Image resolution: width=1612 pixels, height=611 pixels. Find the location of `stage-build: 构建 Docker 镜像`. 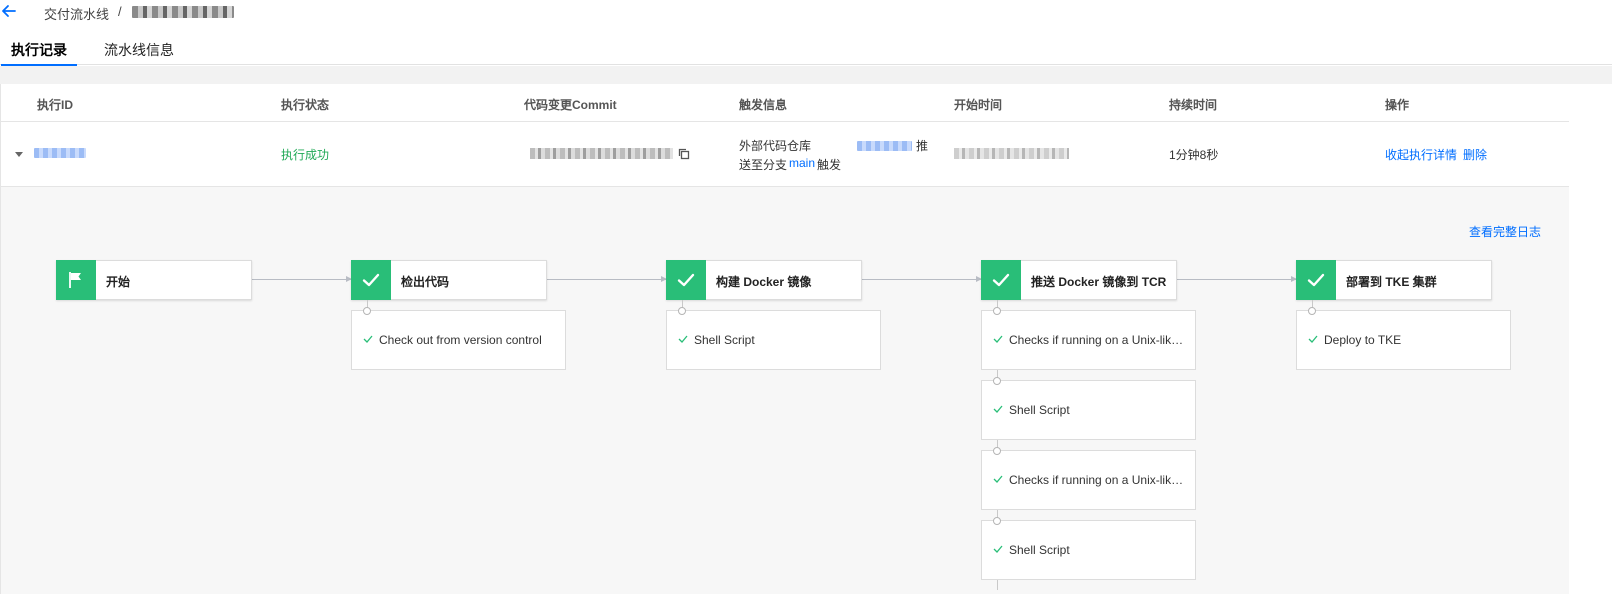

stage-build: 构建 Docker 镜像 is located at coordinates (764, 280).